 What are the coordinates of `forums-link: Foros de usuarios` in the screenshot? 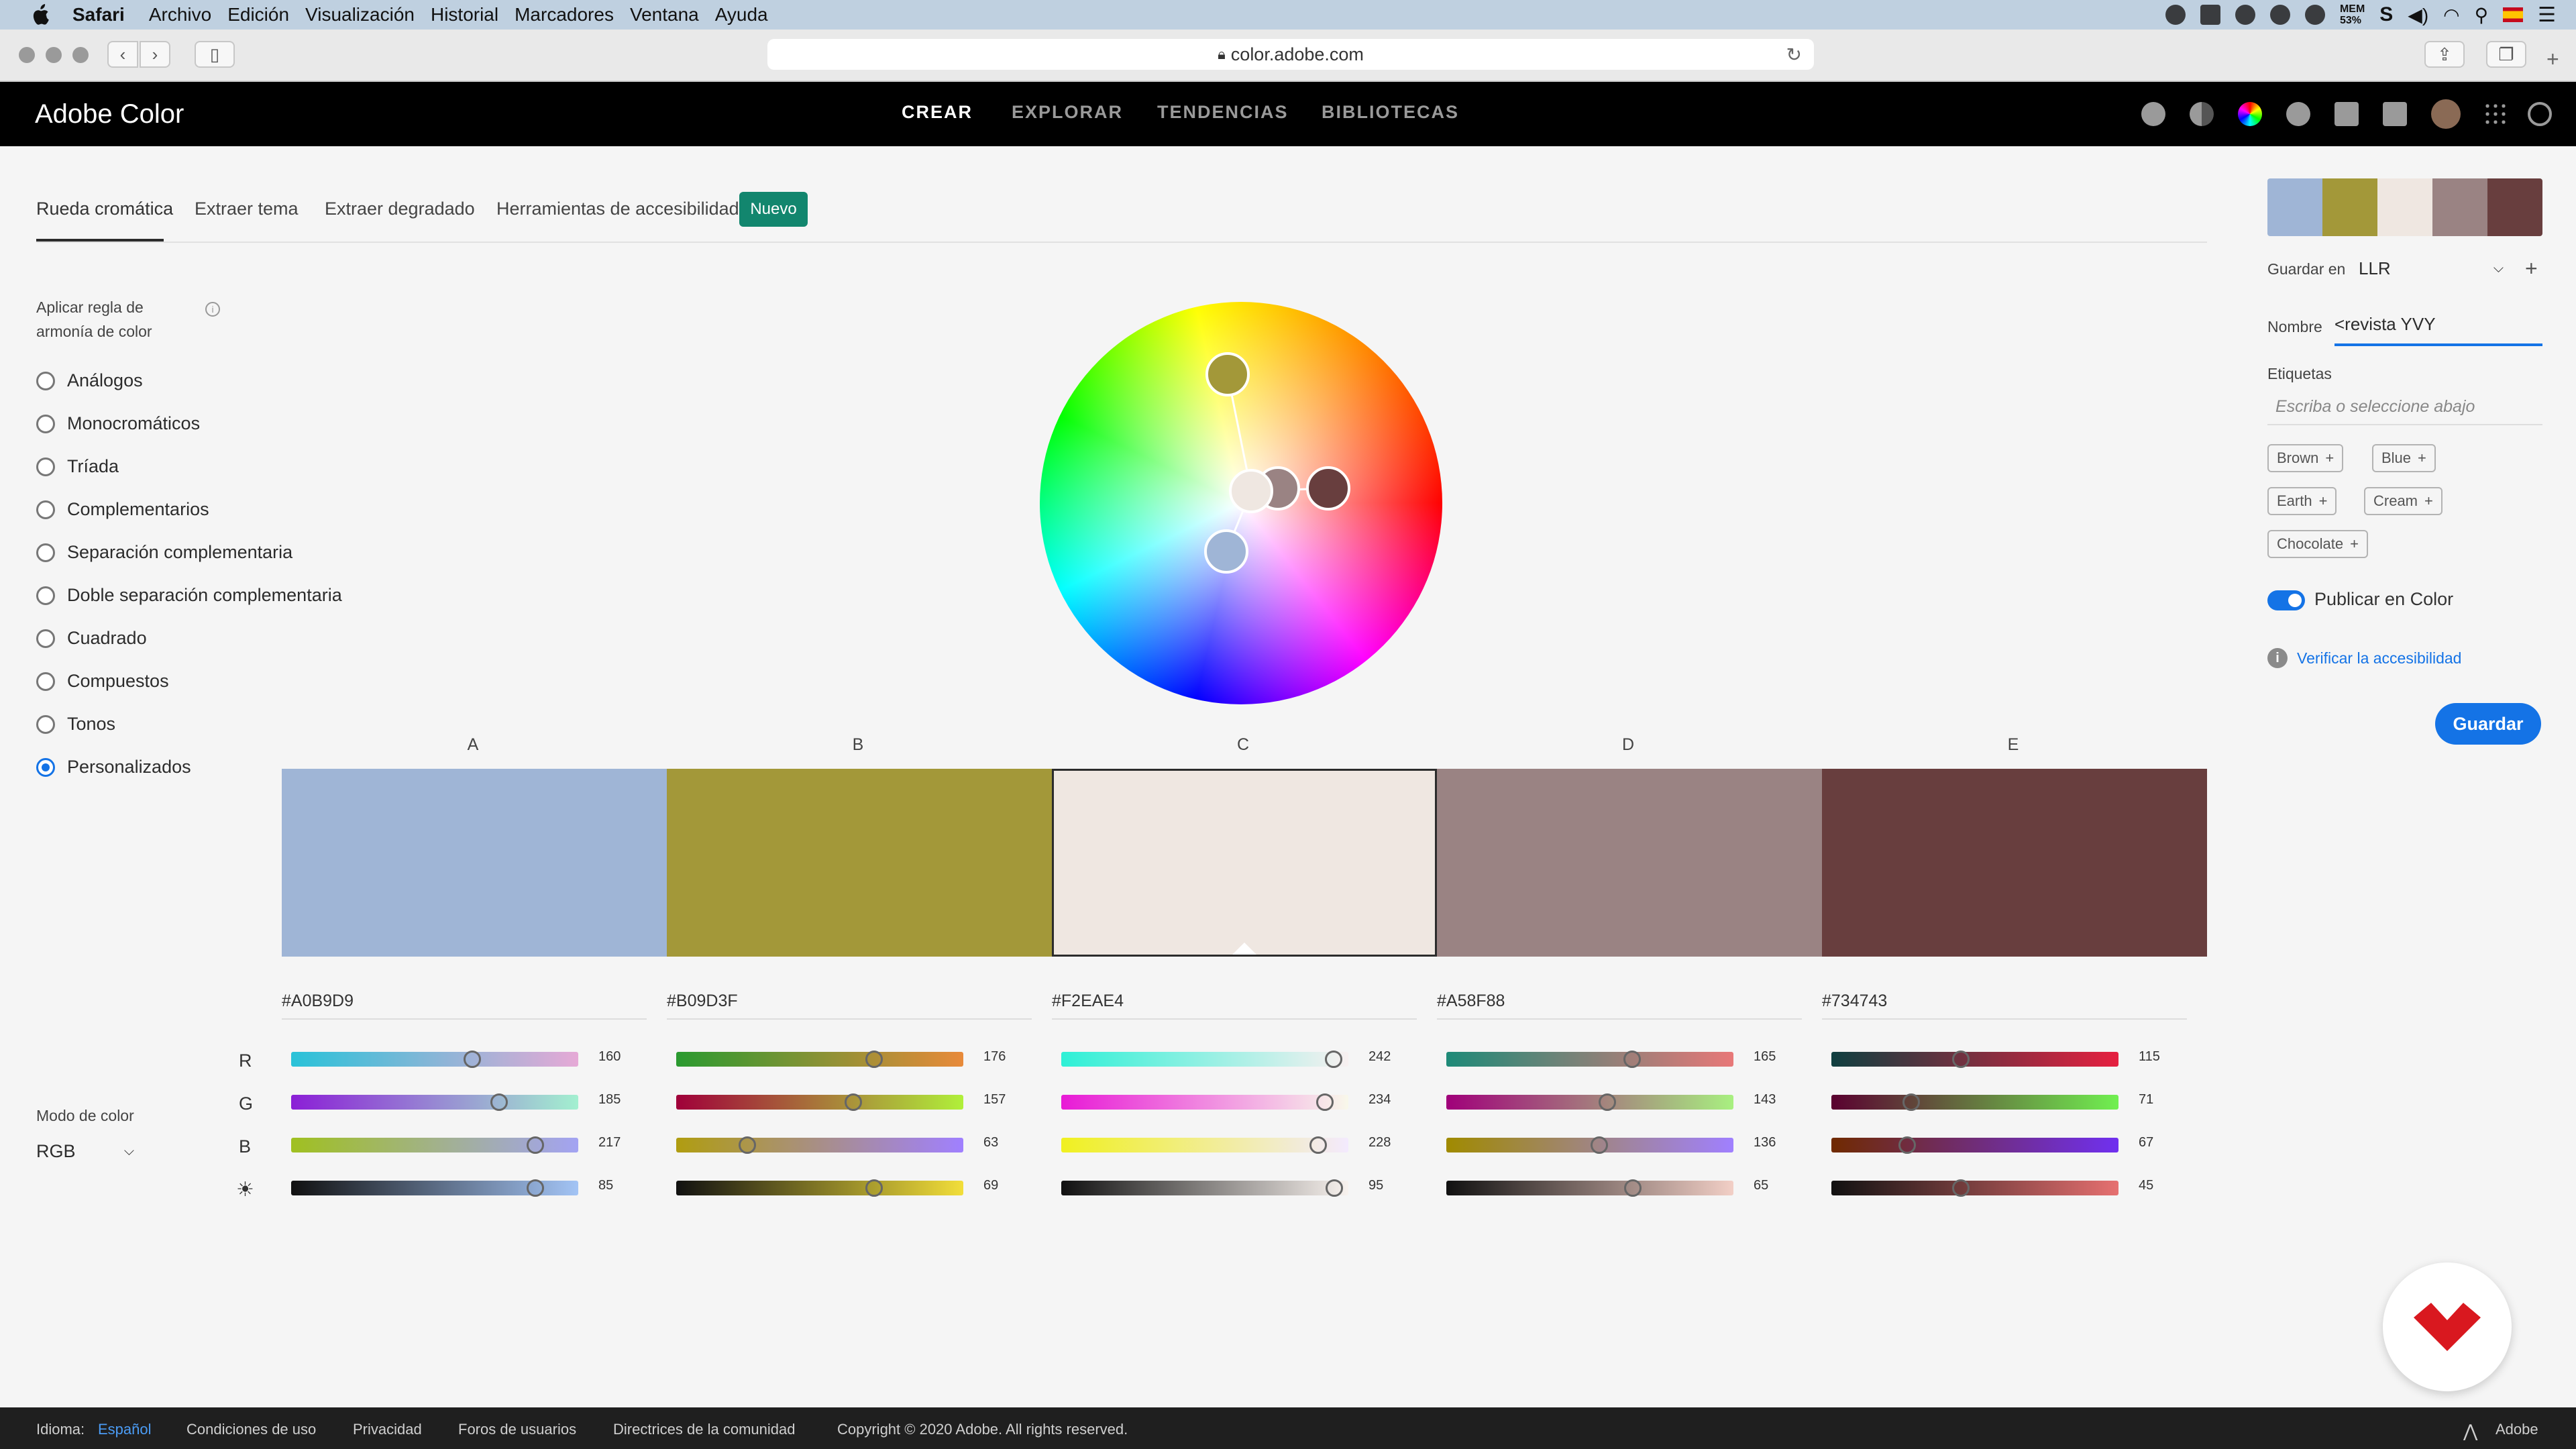 It's located at (517, 1429).